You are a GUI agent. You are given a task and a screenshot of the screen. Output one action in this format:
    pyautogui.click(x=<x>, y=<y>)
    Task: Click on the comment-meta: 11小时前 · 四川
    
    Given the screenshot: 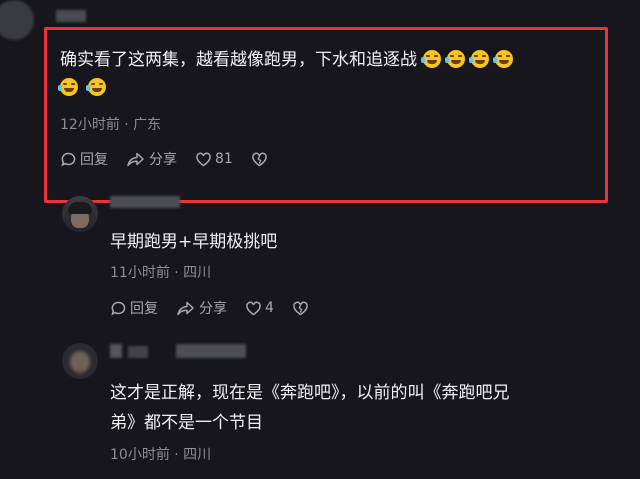 What is the action you would take?
    pyautogui.click(x=161, y=273)
    